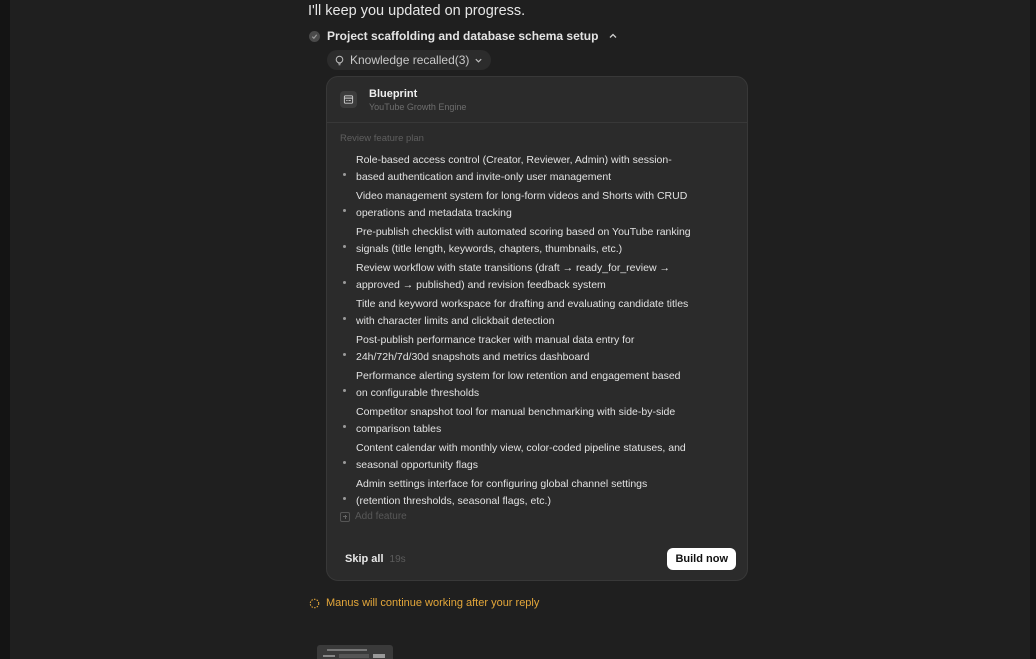  Describe the element at coordinates (701, 559) in the screenshot. I see `build-now-button: Build now` at that location.